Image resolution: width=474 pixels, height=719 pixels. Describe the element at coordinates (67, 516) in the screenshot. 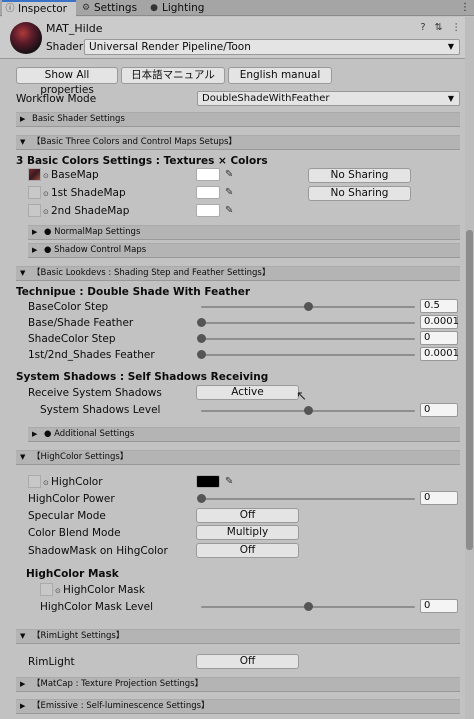

I see `specular-mode-label: Specular Mode` at that location.